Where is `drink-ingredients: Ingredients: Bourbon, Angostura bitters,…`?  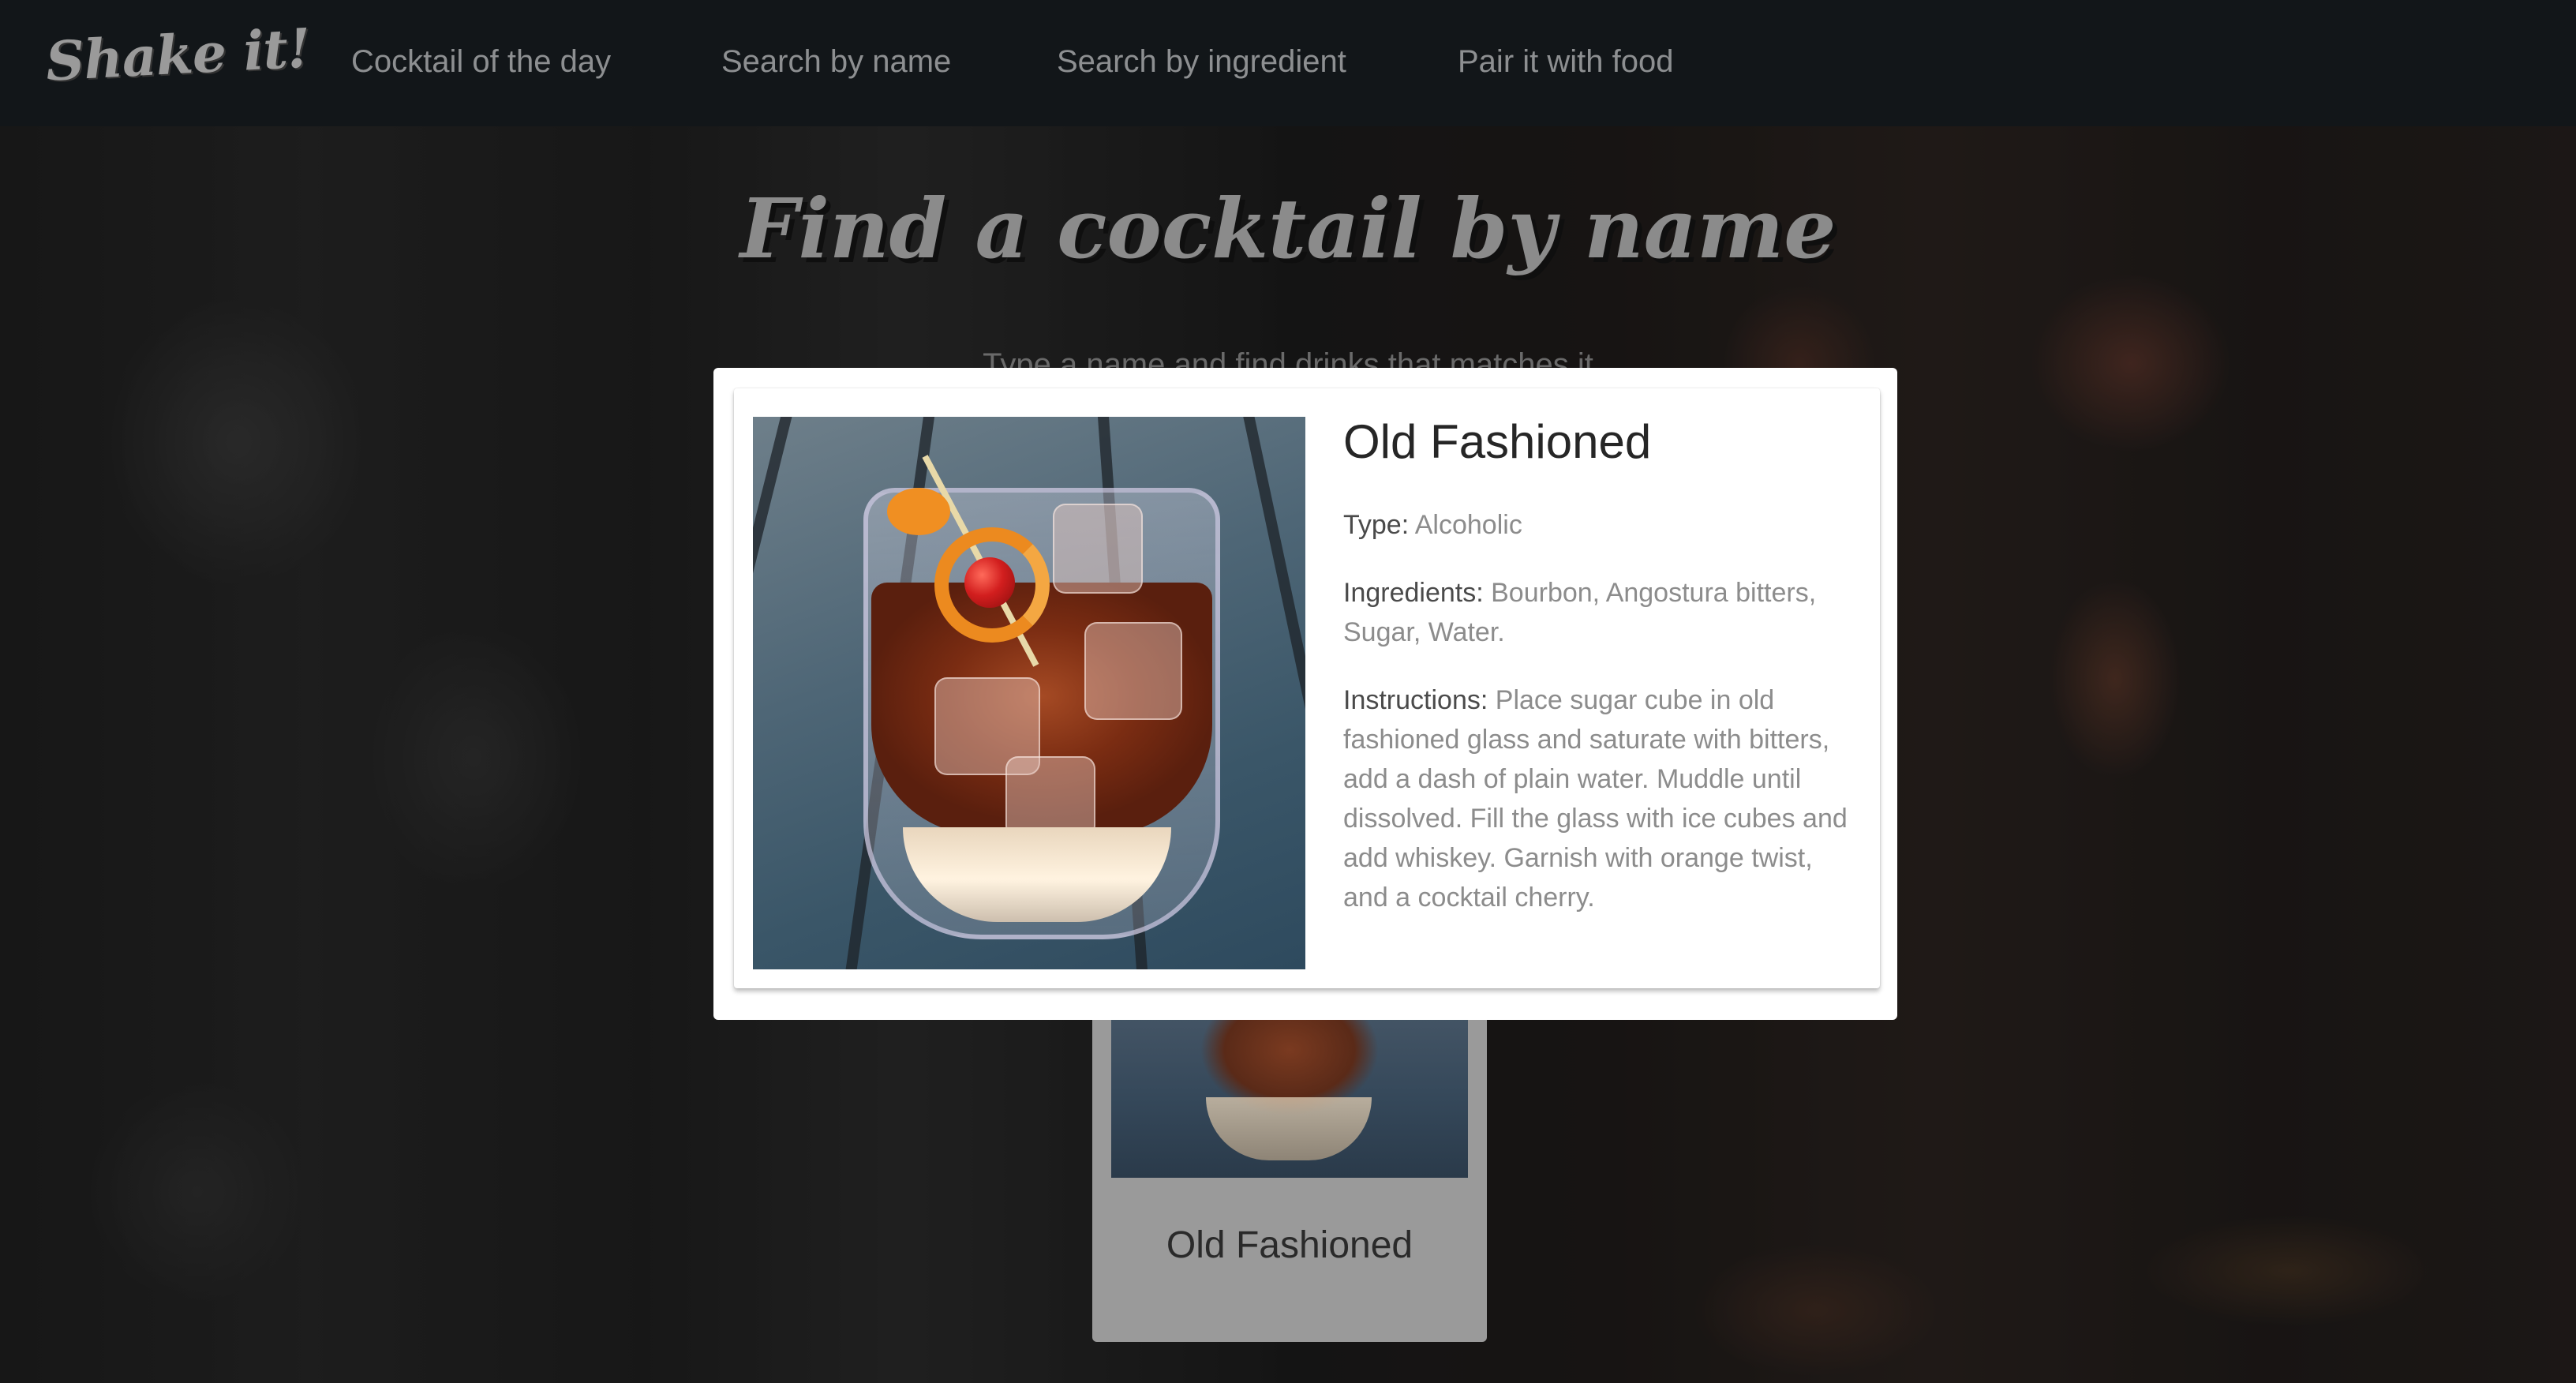
drink-ingredients: Ingredients: Bourbon, Angostura bitters,… is located at coordinates (1603, 612).